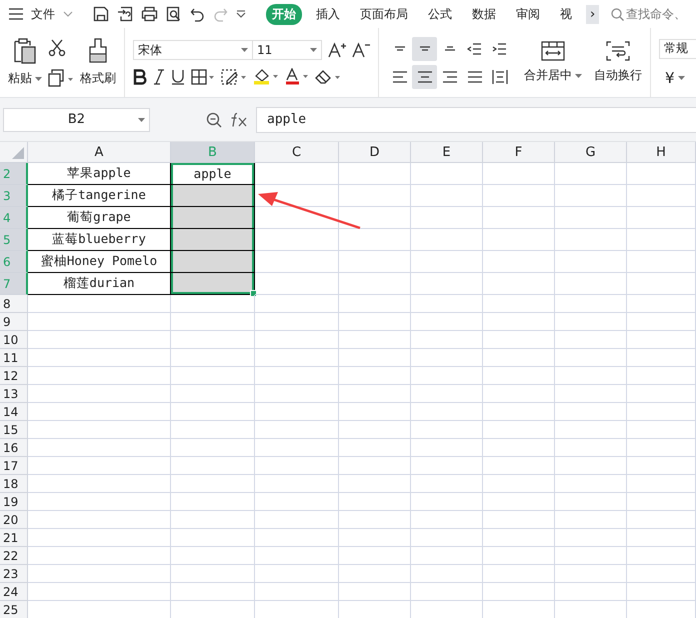  What do you see at coordinates (328, 76) in the screenshot?
I see `eraser-icon` at bounding box center [328, 76].